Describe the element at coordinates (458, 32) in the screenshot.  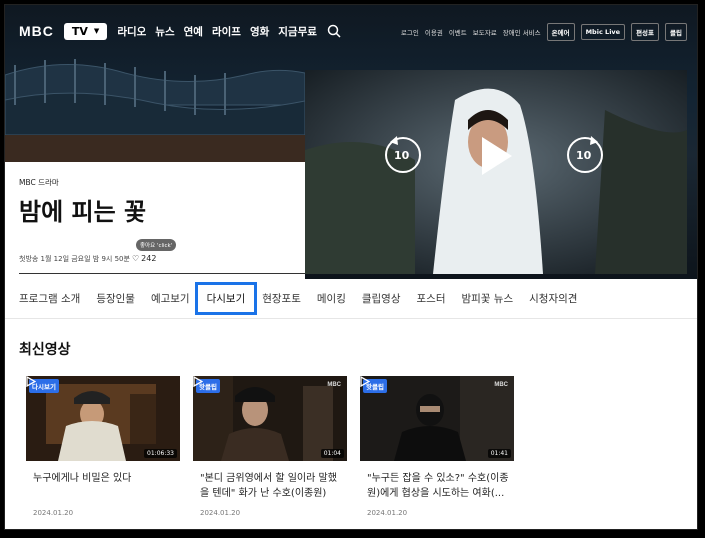
I see `event-link: 이벤트` at that location.